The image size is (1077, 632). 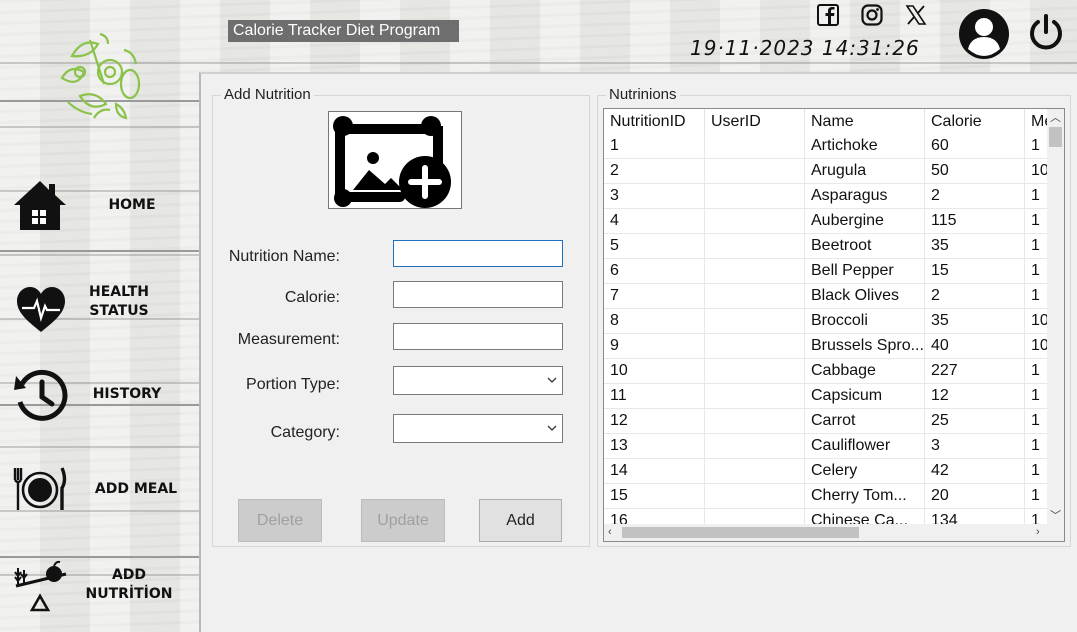 I want to click on table-row: 8 Broccoli 35 10, so click(x=826, y=321).